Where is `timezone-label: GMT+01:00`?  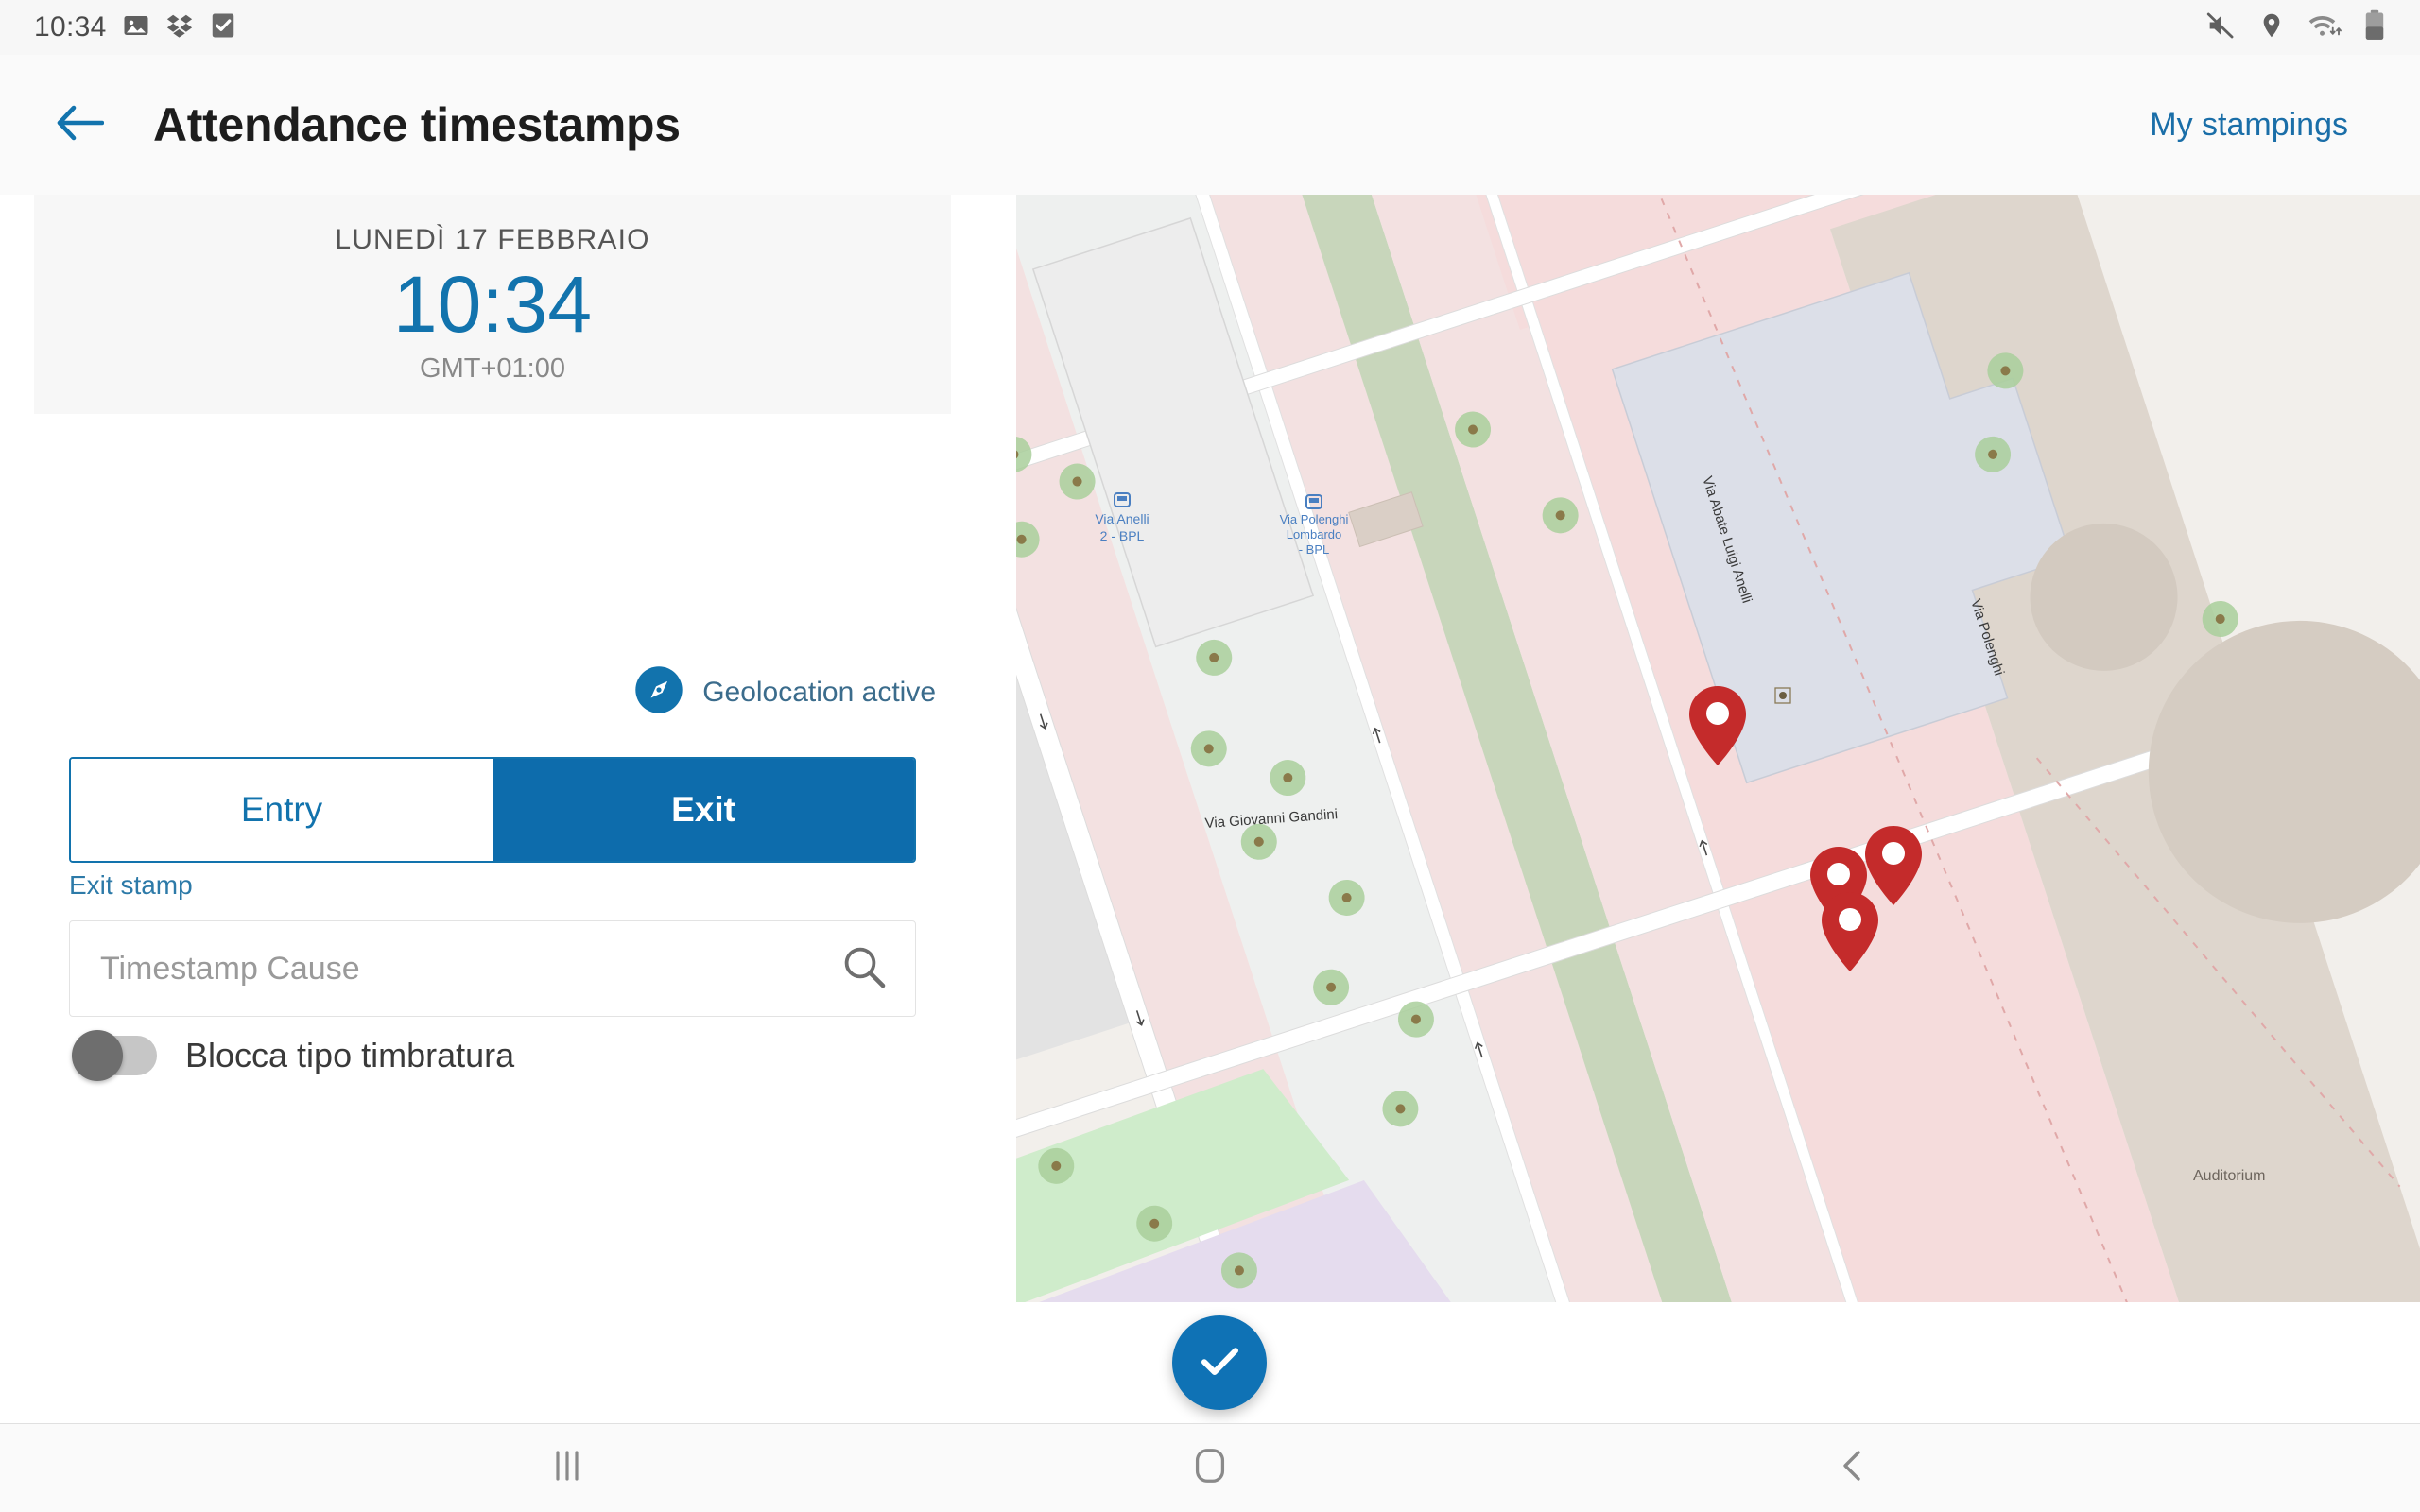
timezone-label: GMT+01:00 is located at coordinates (493, 368).